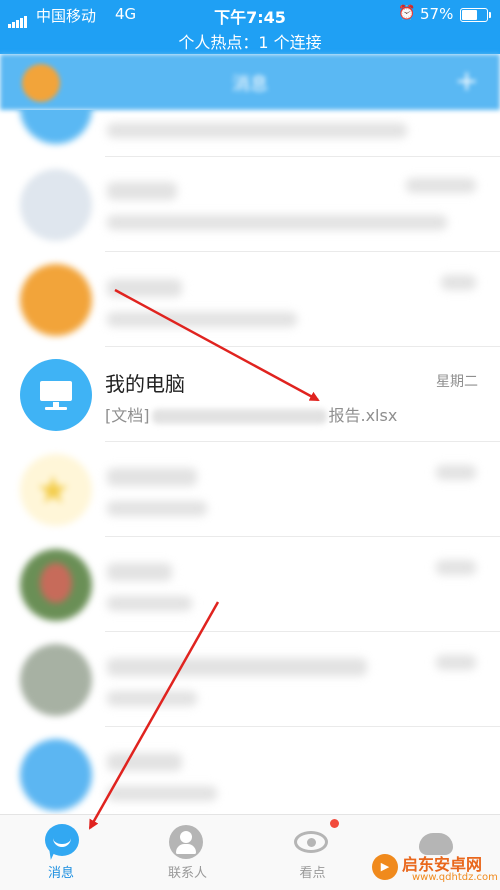  I want to click on star-icon: ★, so click(53, 490).